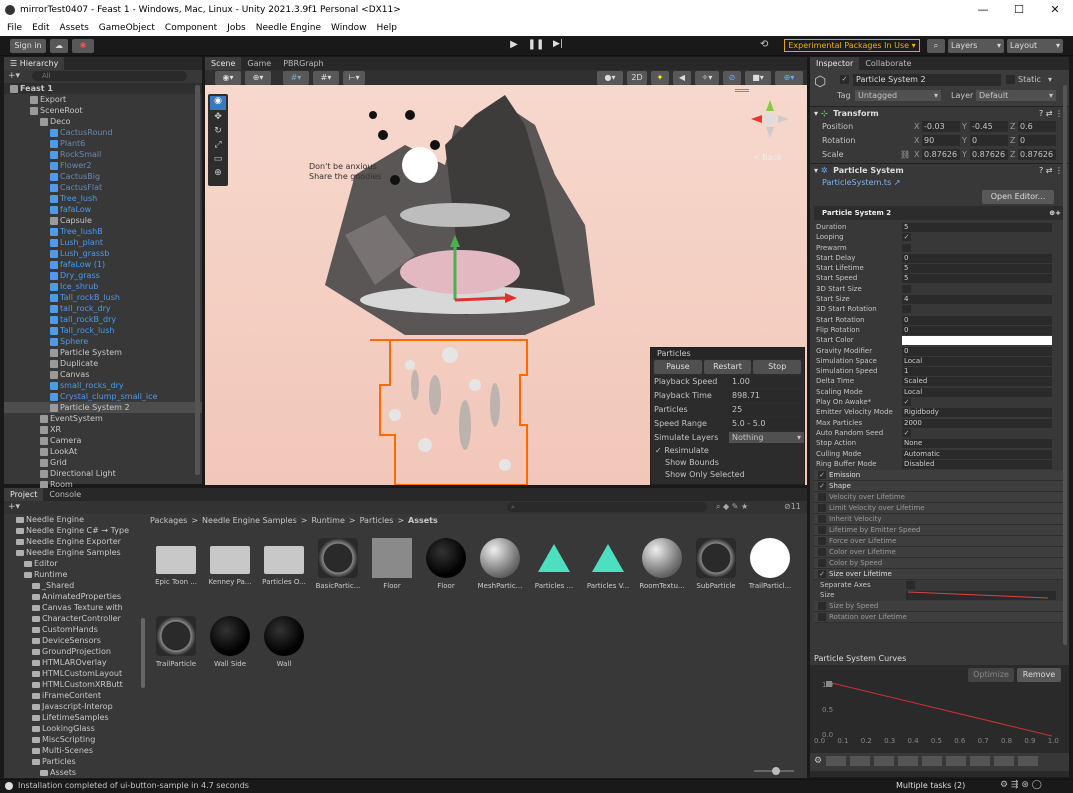 Image resolution: width=1073 pixels, height=793 pixels. I want to click on add-icon: +▾, so click(14, 76).